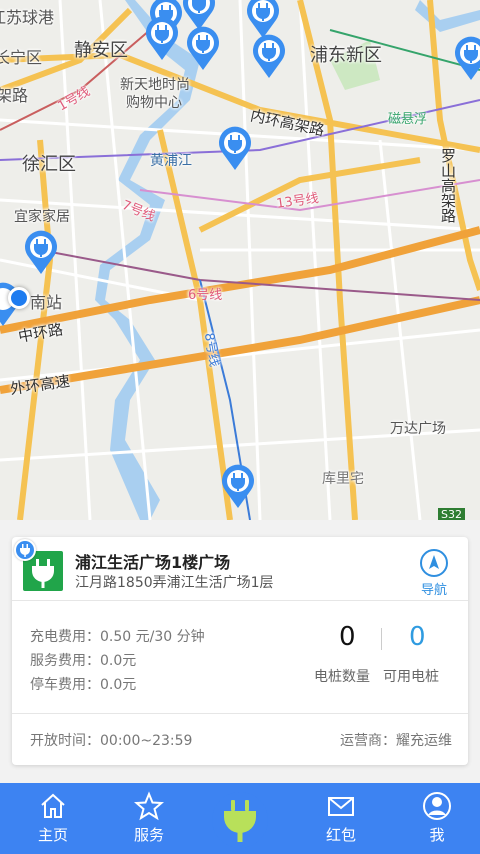  I want to click on map-label: 徐汇区, so click(49, 164).